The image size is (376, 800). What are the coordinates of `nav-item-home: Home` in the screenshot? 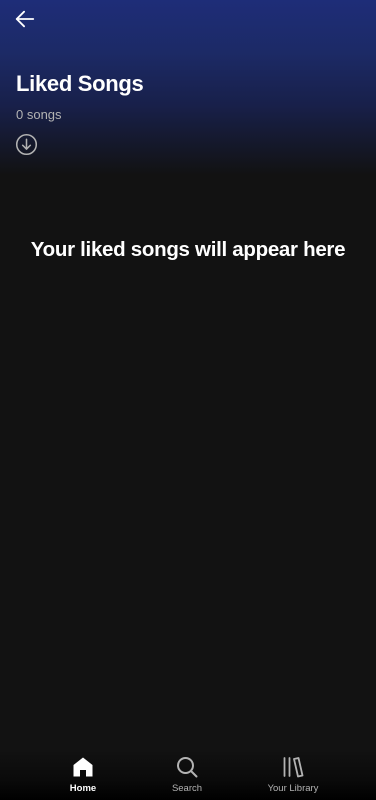 It's located at (83, 772).